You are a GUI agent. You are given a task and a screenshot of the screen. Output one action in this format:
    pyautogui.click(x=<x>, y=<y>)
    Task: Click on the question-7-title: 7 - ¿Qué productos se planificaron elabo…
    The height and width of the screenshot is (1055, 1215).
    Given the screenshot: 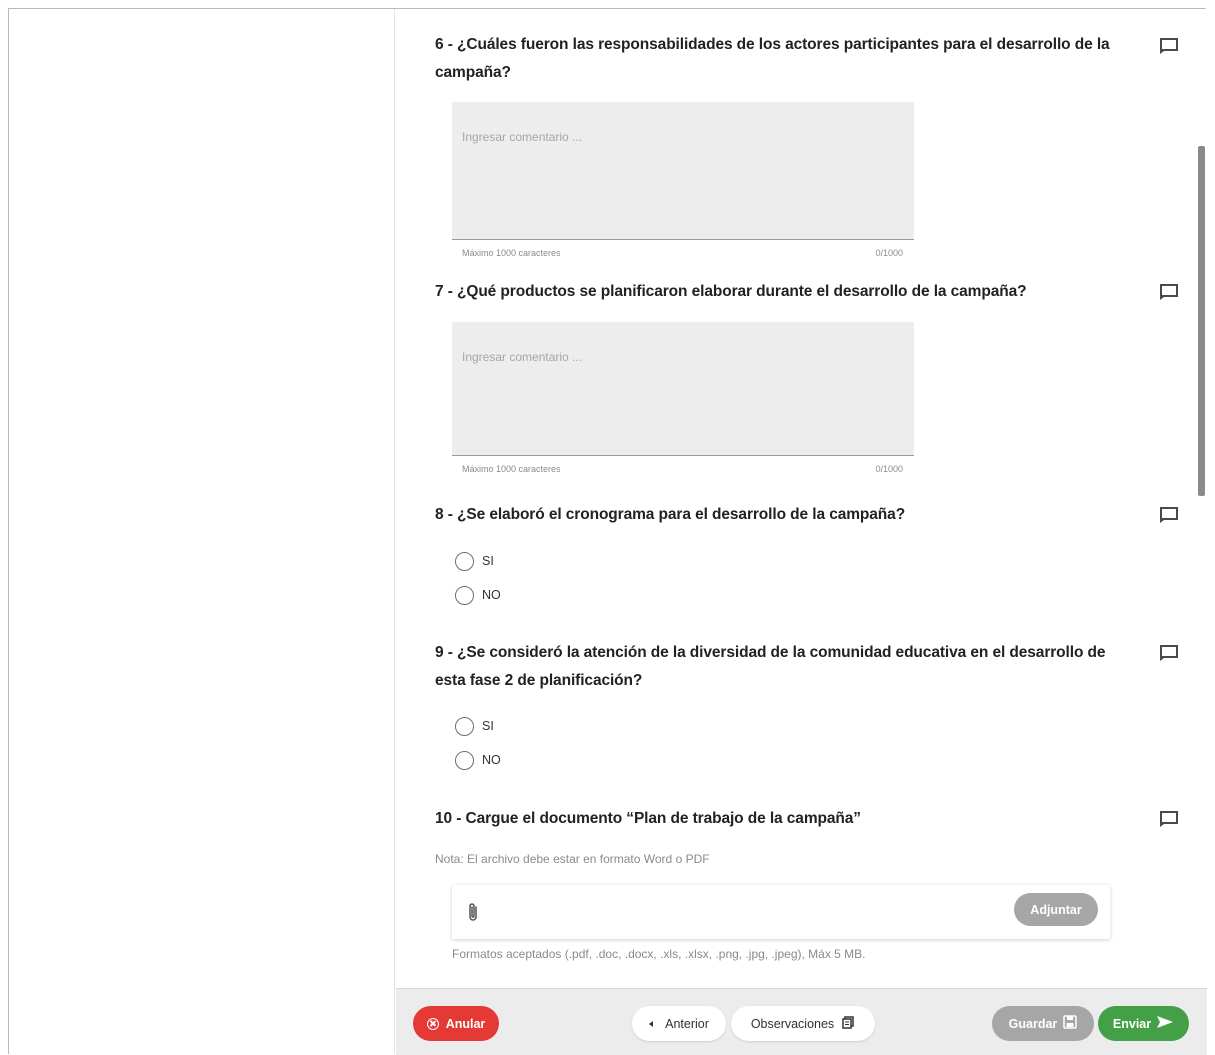 What is the action you would take?
    pyautogui.click(x=731, y=291)
    